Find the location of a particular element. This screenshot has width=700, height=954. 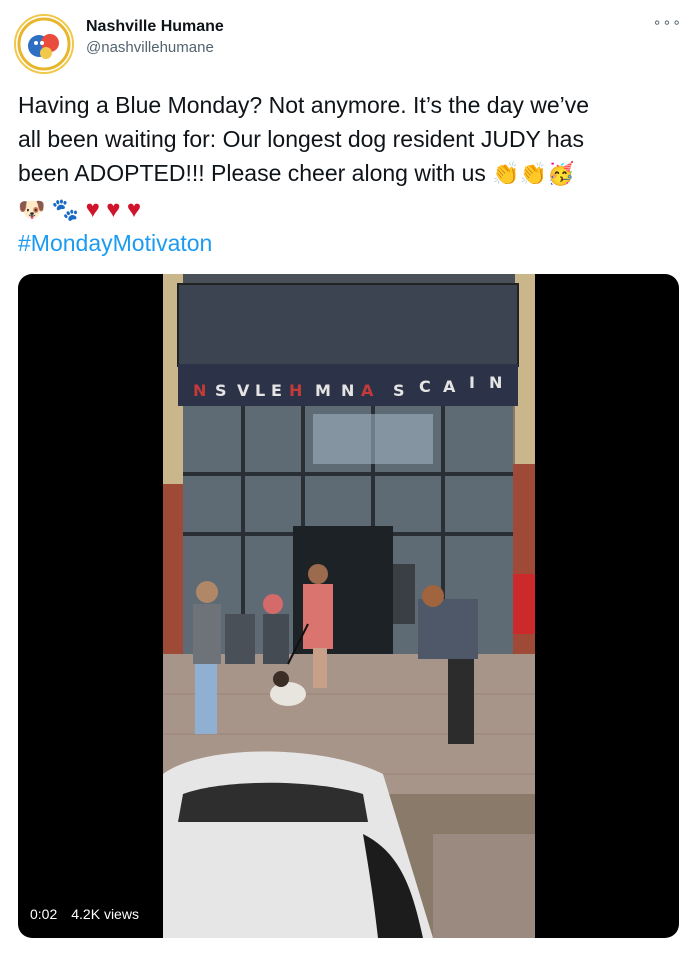

svg-text: I is located at coordinates (472, 382).